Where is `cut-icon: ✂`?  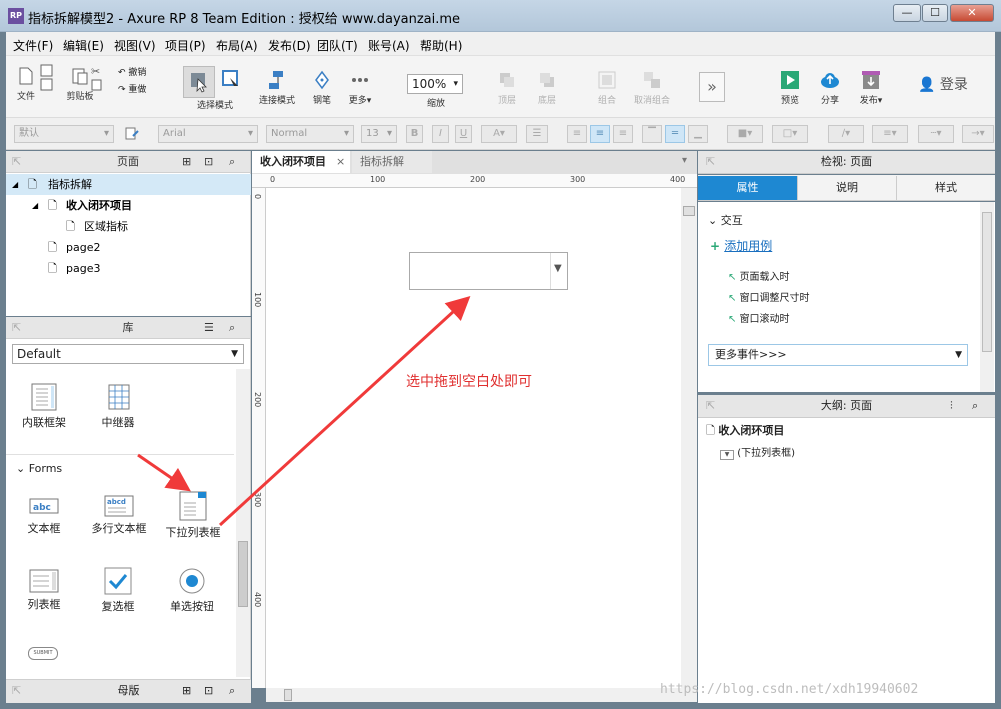
cut-icon: ✂ is located at coordinates (97, 78).